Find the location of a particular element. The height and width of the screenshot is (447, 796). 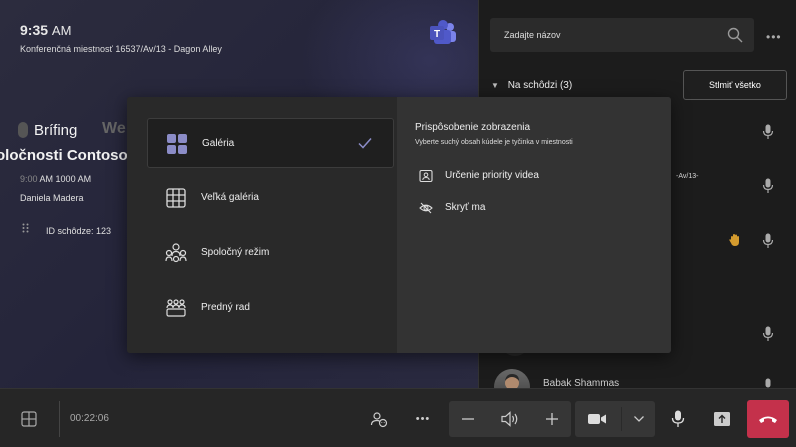

checkmark-icon is located at coordinates (365, 143).